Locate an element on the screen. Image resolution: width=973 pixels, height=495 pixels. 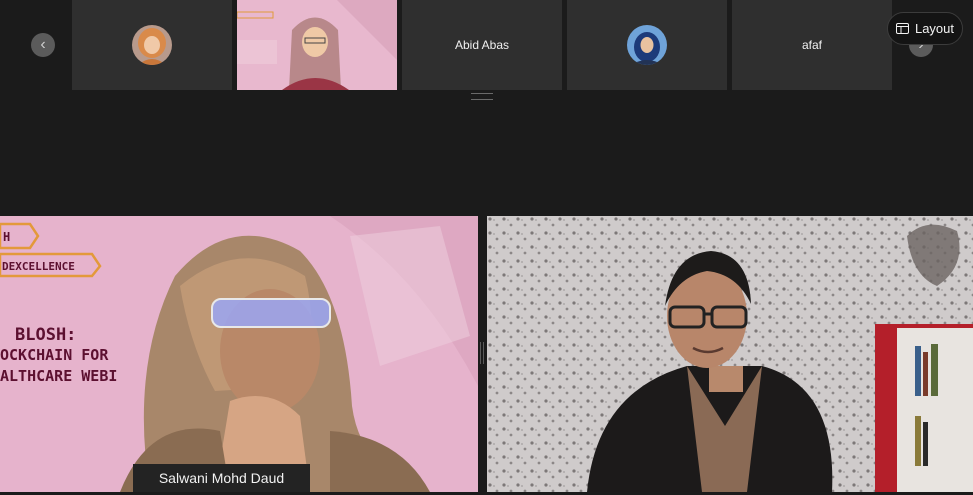
slide-title-line-2: OCKCHAIN FOR is located at coordinates (54, 355).